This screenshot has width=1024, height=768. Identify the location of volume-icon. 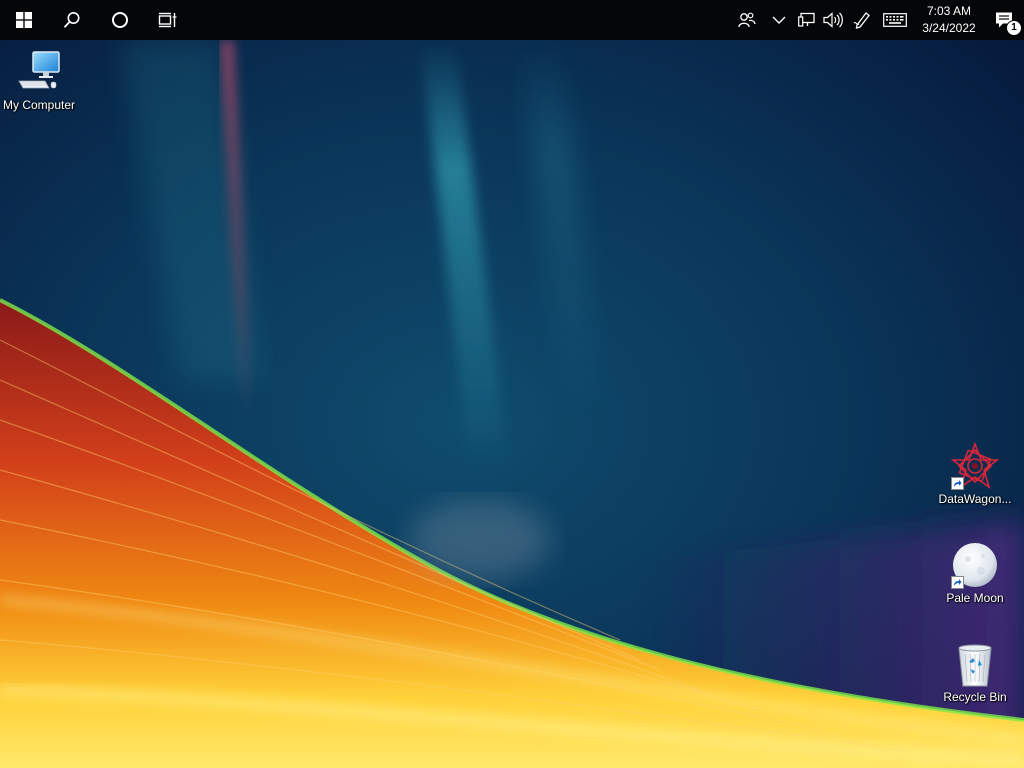
(833, 20).